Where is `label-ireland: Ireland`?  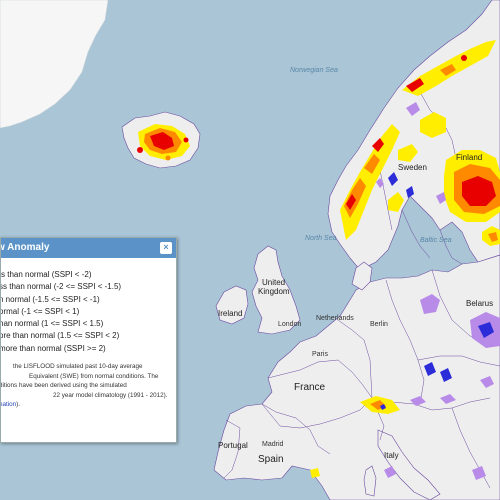
label-ireland: Ireland is located at coordinates (230, 313).